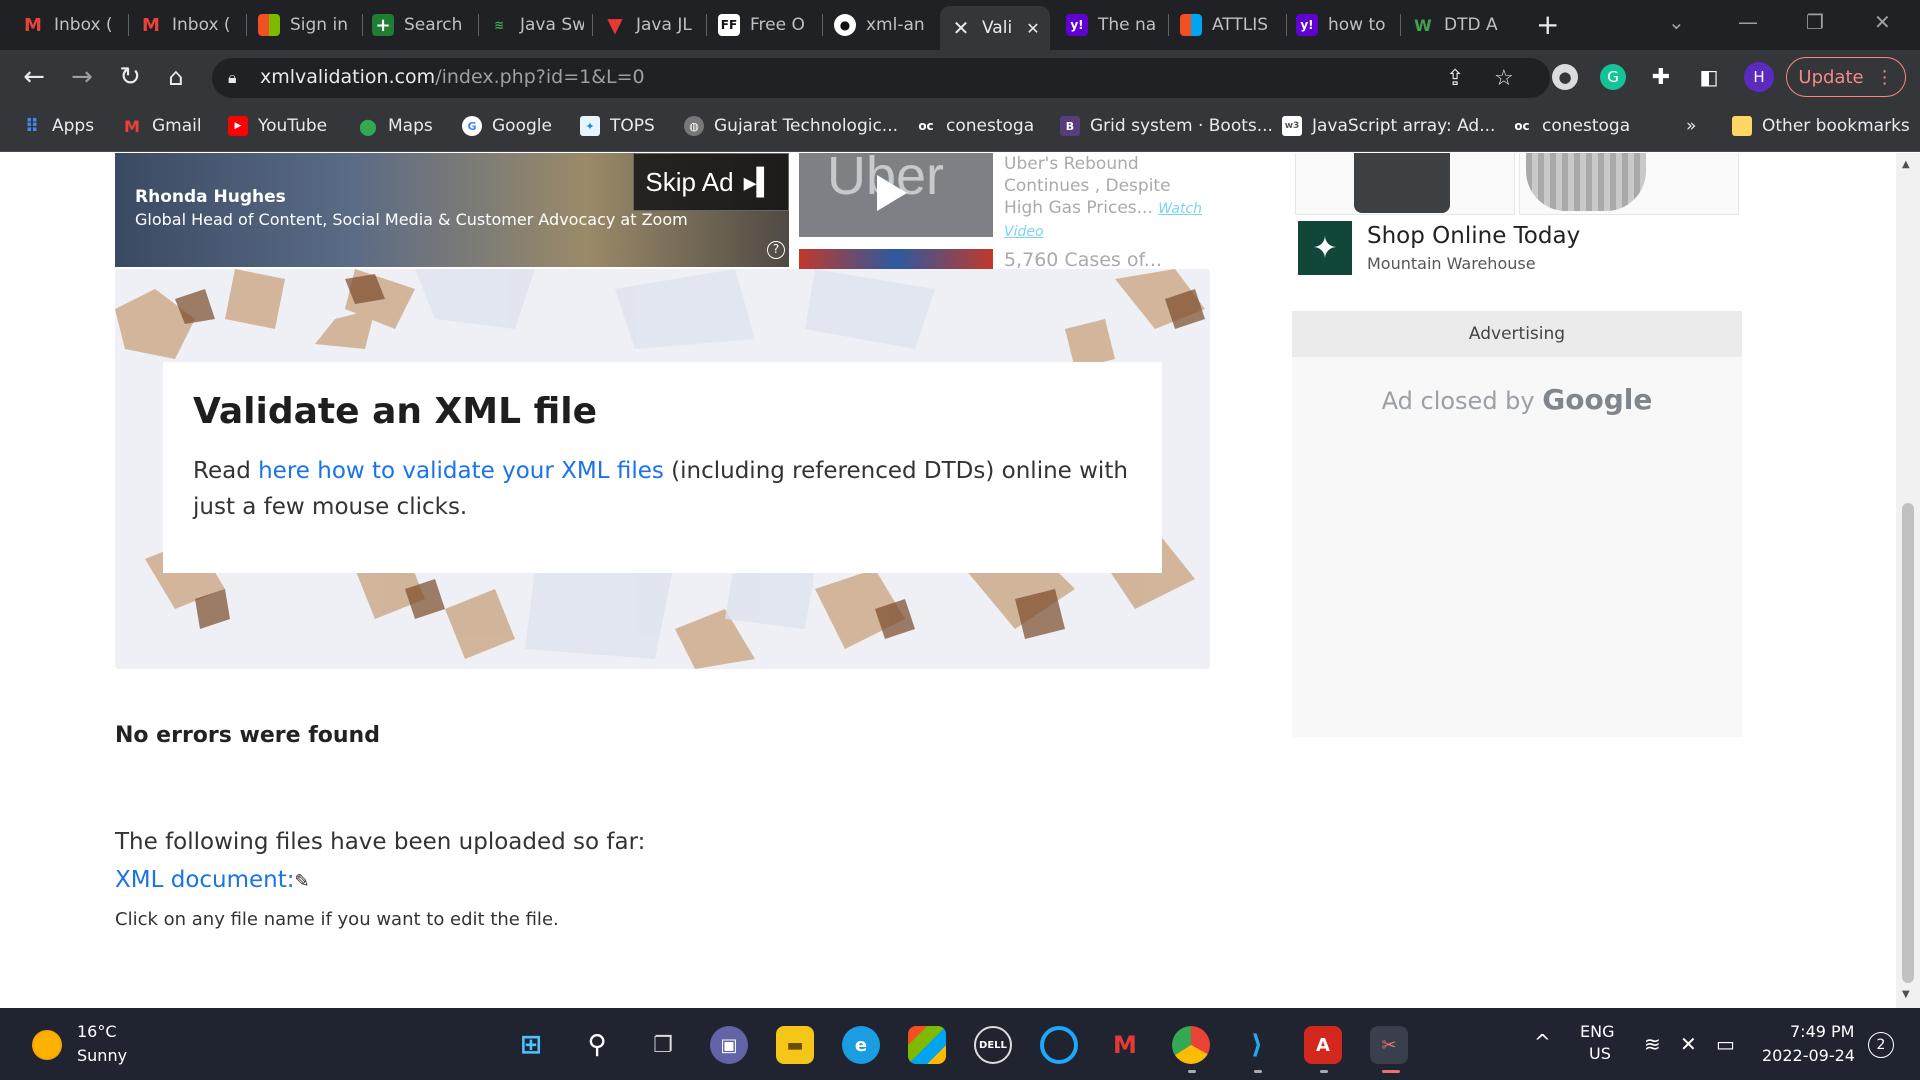  Describe the element at coordinates (383, 25) in the screenshot. I see `plus-icon: +` at that location.